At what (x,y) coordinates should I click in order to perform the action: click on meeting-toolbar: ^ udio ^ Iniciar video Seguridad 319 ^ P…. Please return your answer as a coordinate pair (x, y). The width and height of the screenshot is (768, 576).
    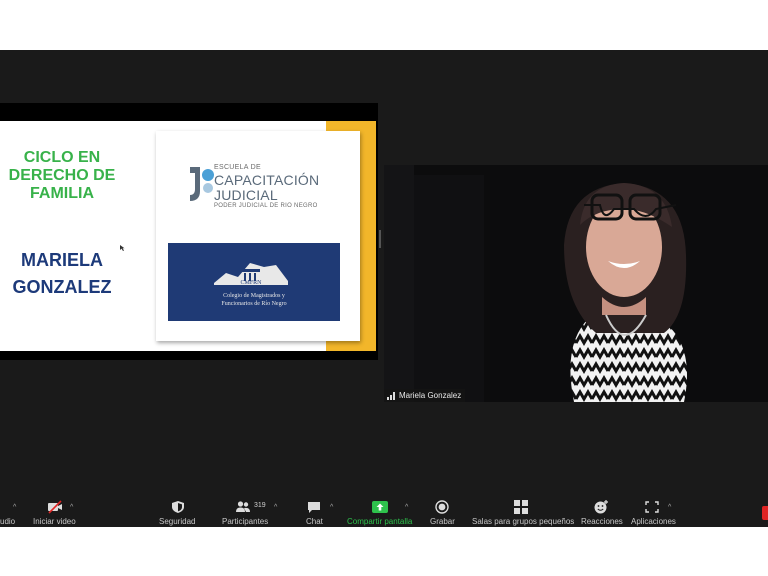
    Looking at the image, I should click on (384, 511).